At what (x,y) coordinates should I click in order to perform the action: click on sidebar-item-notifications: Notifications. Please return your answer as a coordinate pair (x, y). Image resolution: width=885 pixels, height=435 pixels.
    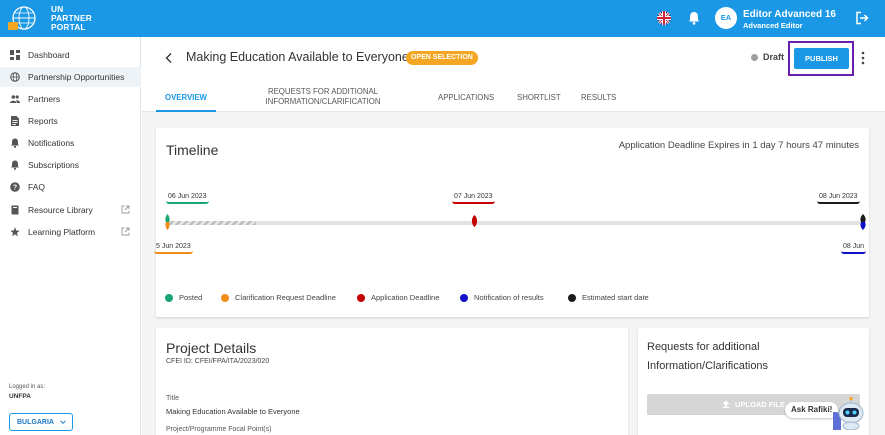
    Looking at the image, I should click on (70, 143).